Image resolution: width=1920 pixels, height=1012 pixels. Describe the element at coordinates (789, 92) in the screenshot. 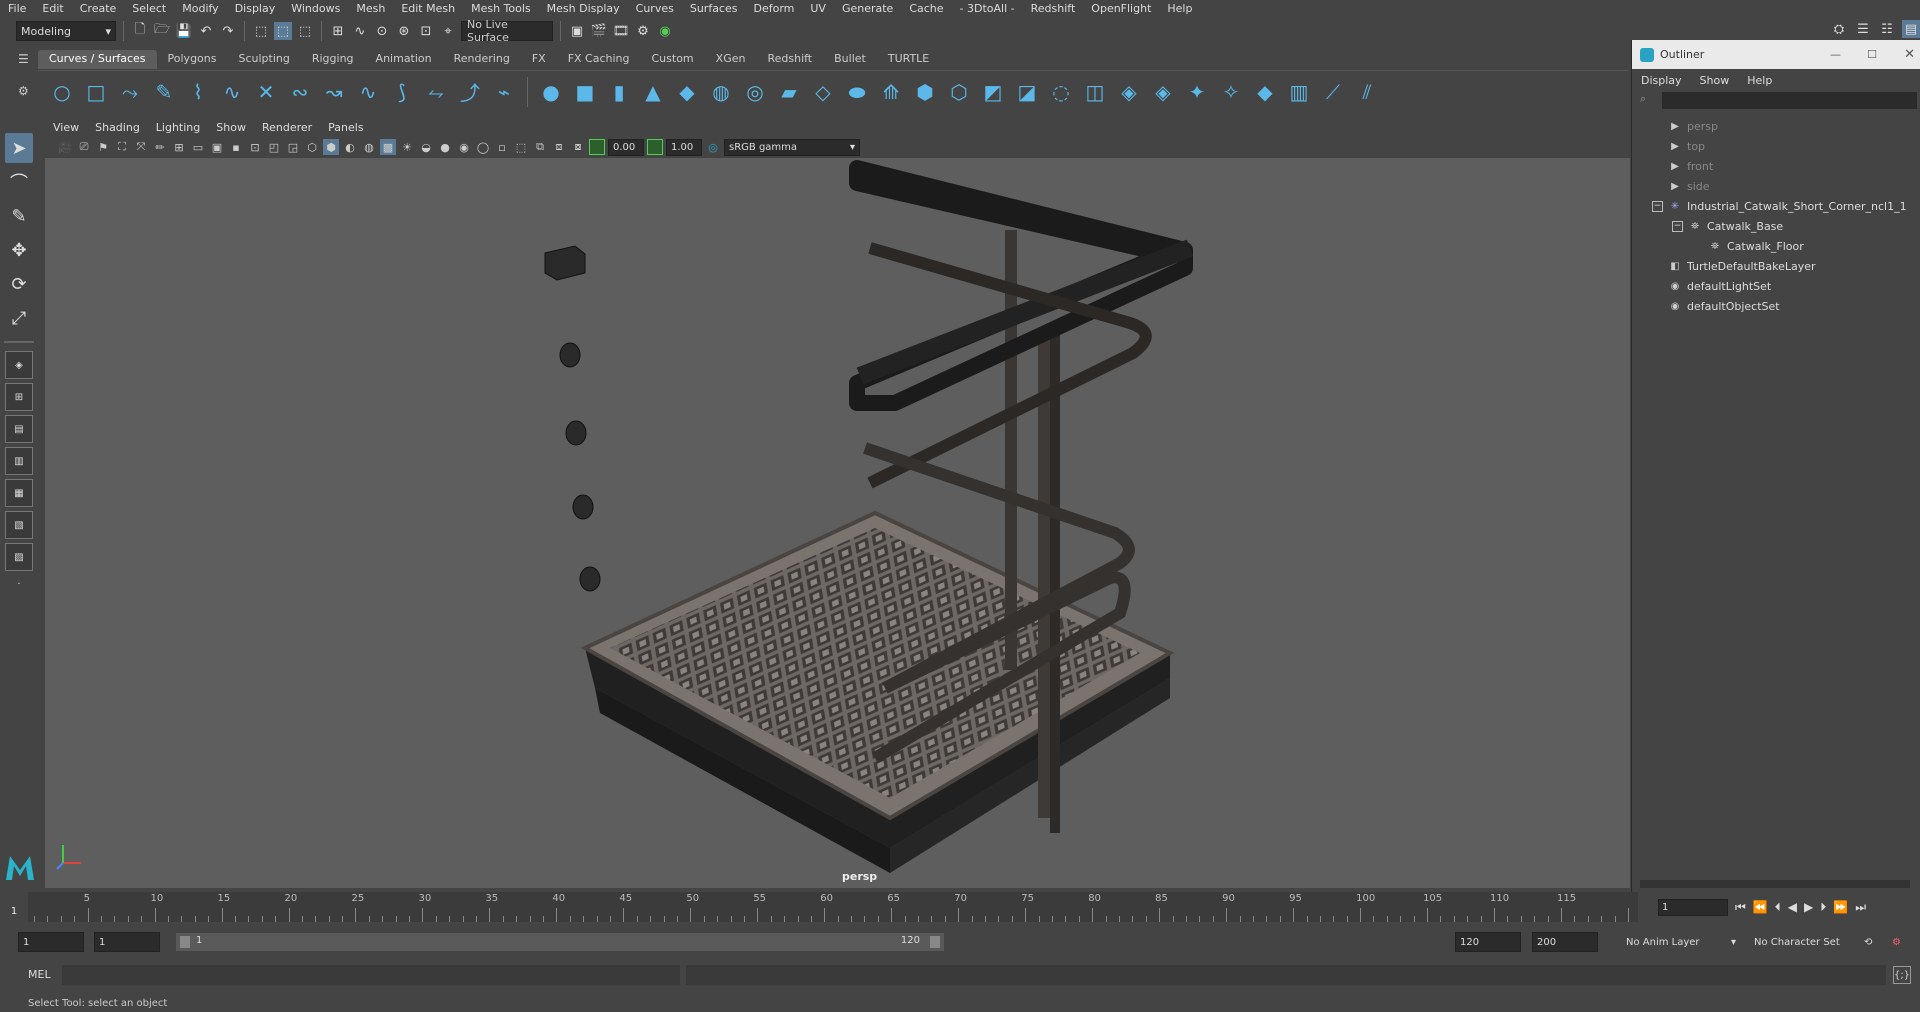

I see `loft-icon: ▰` at that location.